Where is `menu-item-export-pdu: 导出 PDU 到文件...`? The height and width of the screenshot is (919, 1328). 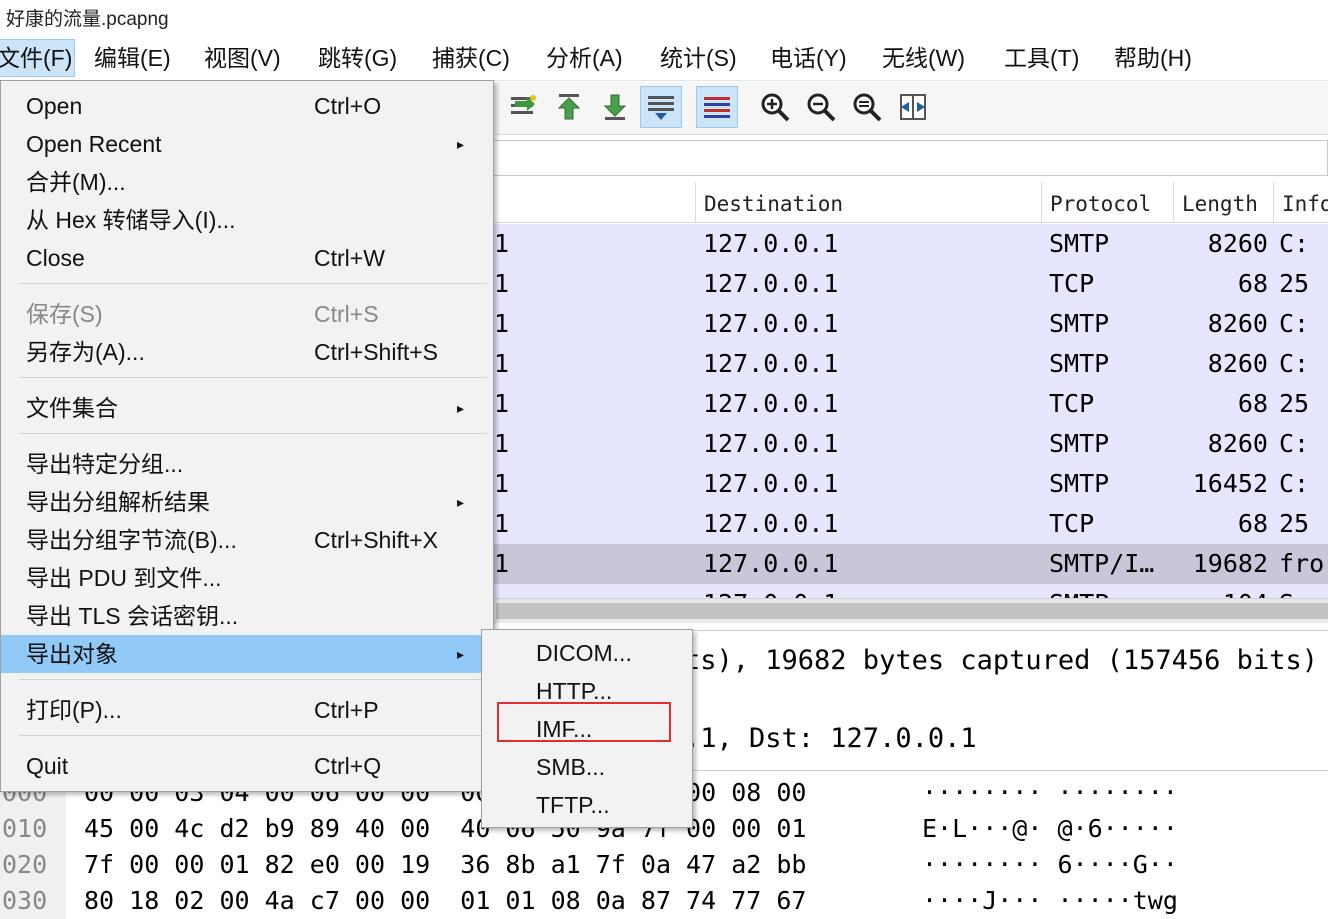
menu-item-export-pdu: 导出 PDU 到文件... is located at coordinates (247, 578).